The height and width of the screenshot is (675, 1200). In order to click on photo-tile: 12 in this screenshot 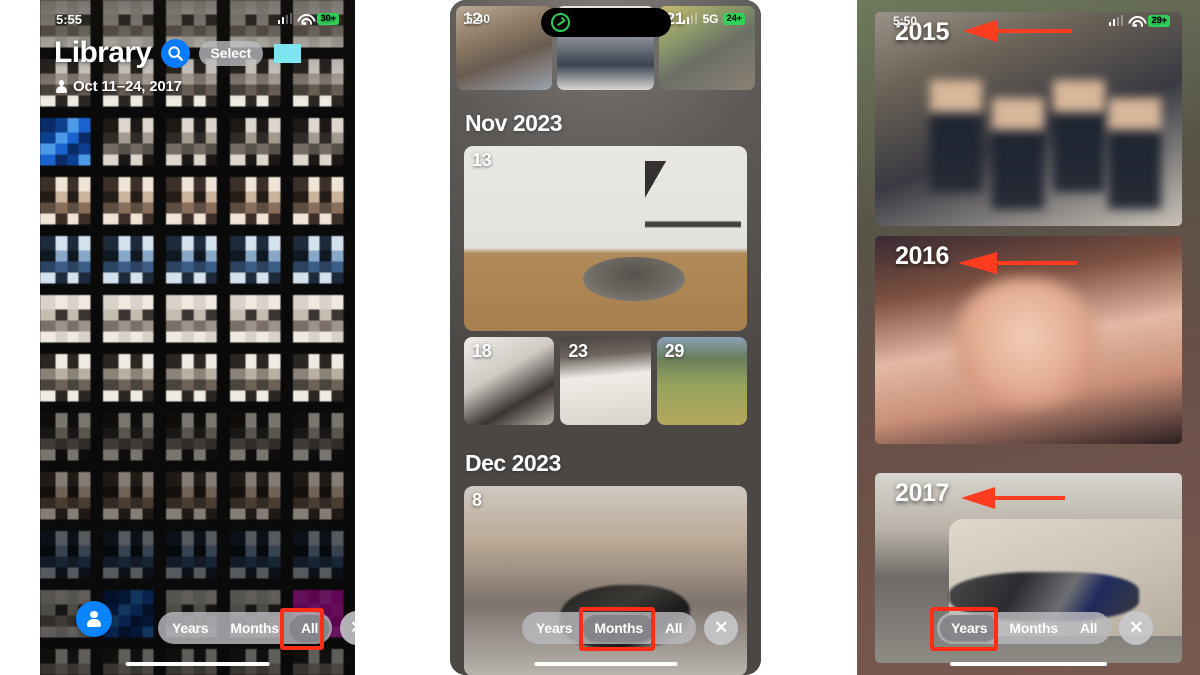, I will do `click(504, 48)`.